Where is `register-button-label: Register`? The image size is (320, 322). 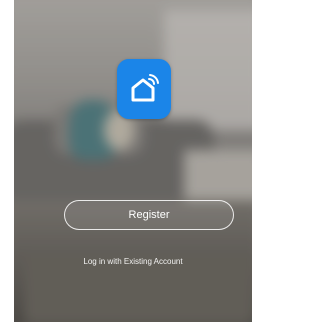
register-button-label: Register is located at coordinates (149, 215).